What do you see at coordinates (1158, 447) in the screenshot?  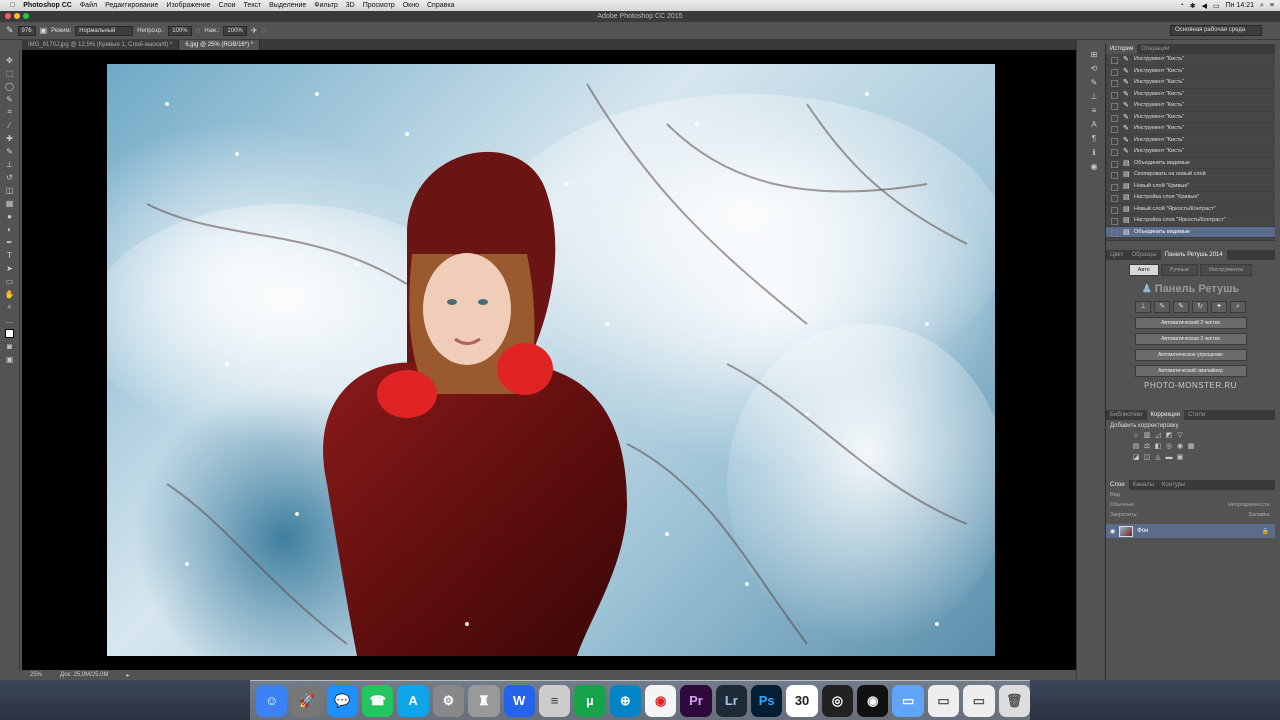 I see `black-white-icon: ◧` at bounding box center [1158, 447].